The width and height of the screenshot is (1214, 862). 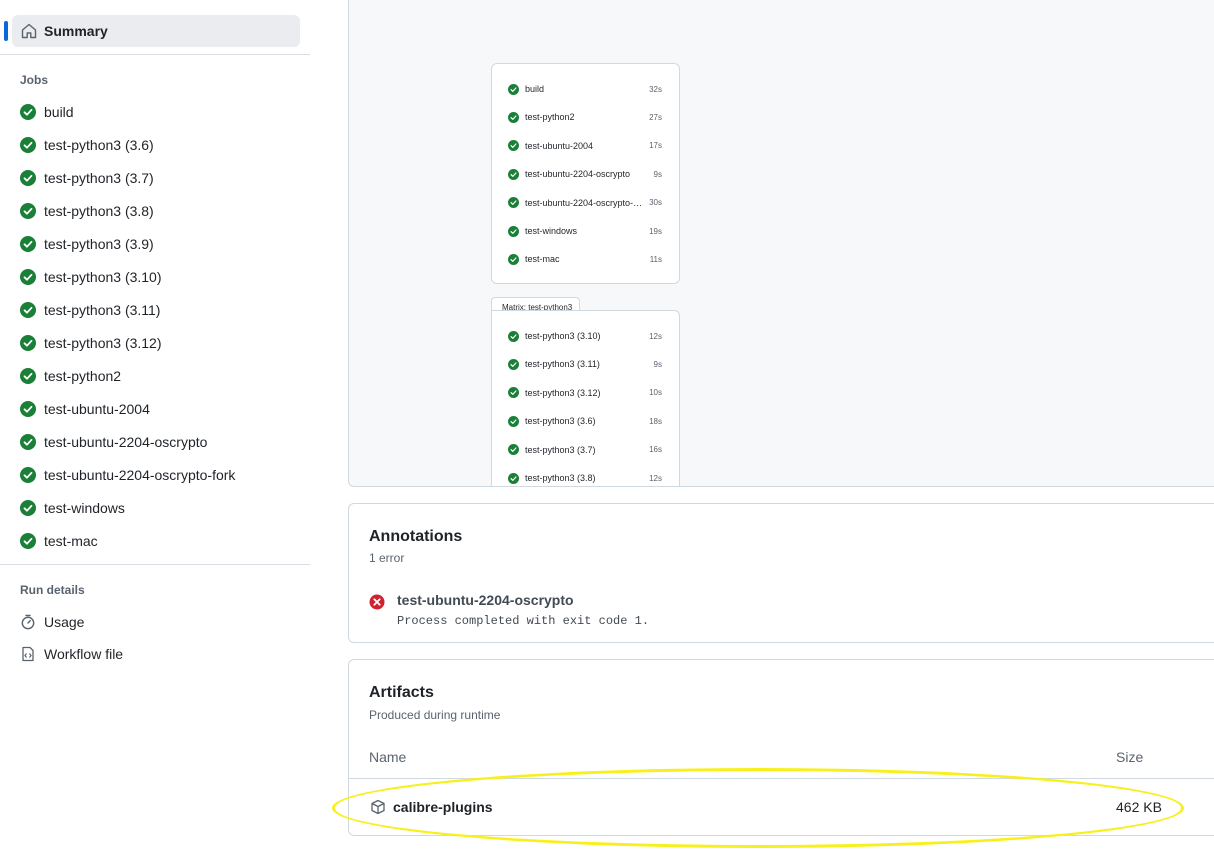 What do you see at coordinates (29, 31) in the screenshot?
I see `home-icon` at bounding box center [29, 31].